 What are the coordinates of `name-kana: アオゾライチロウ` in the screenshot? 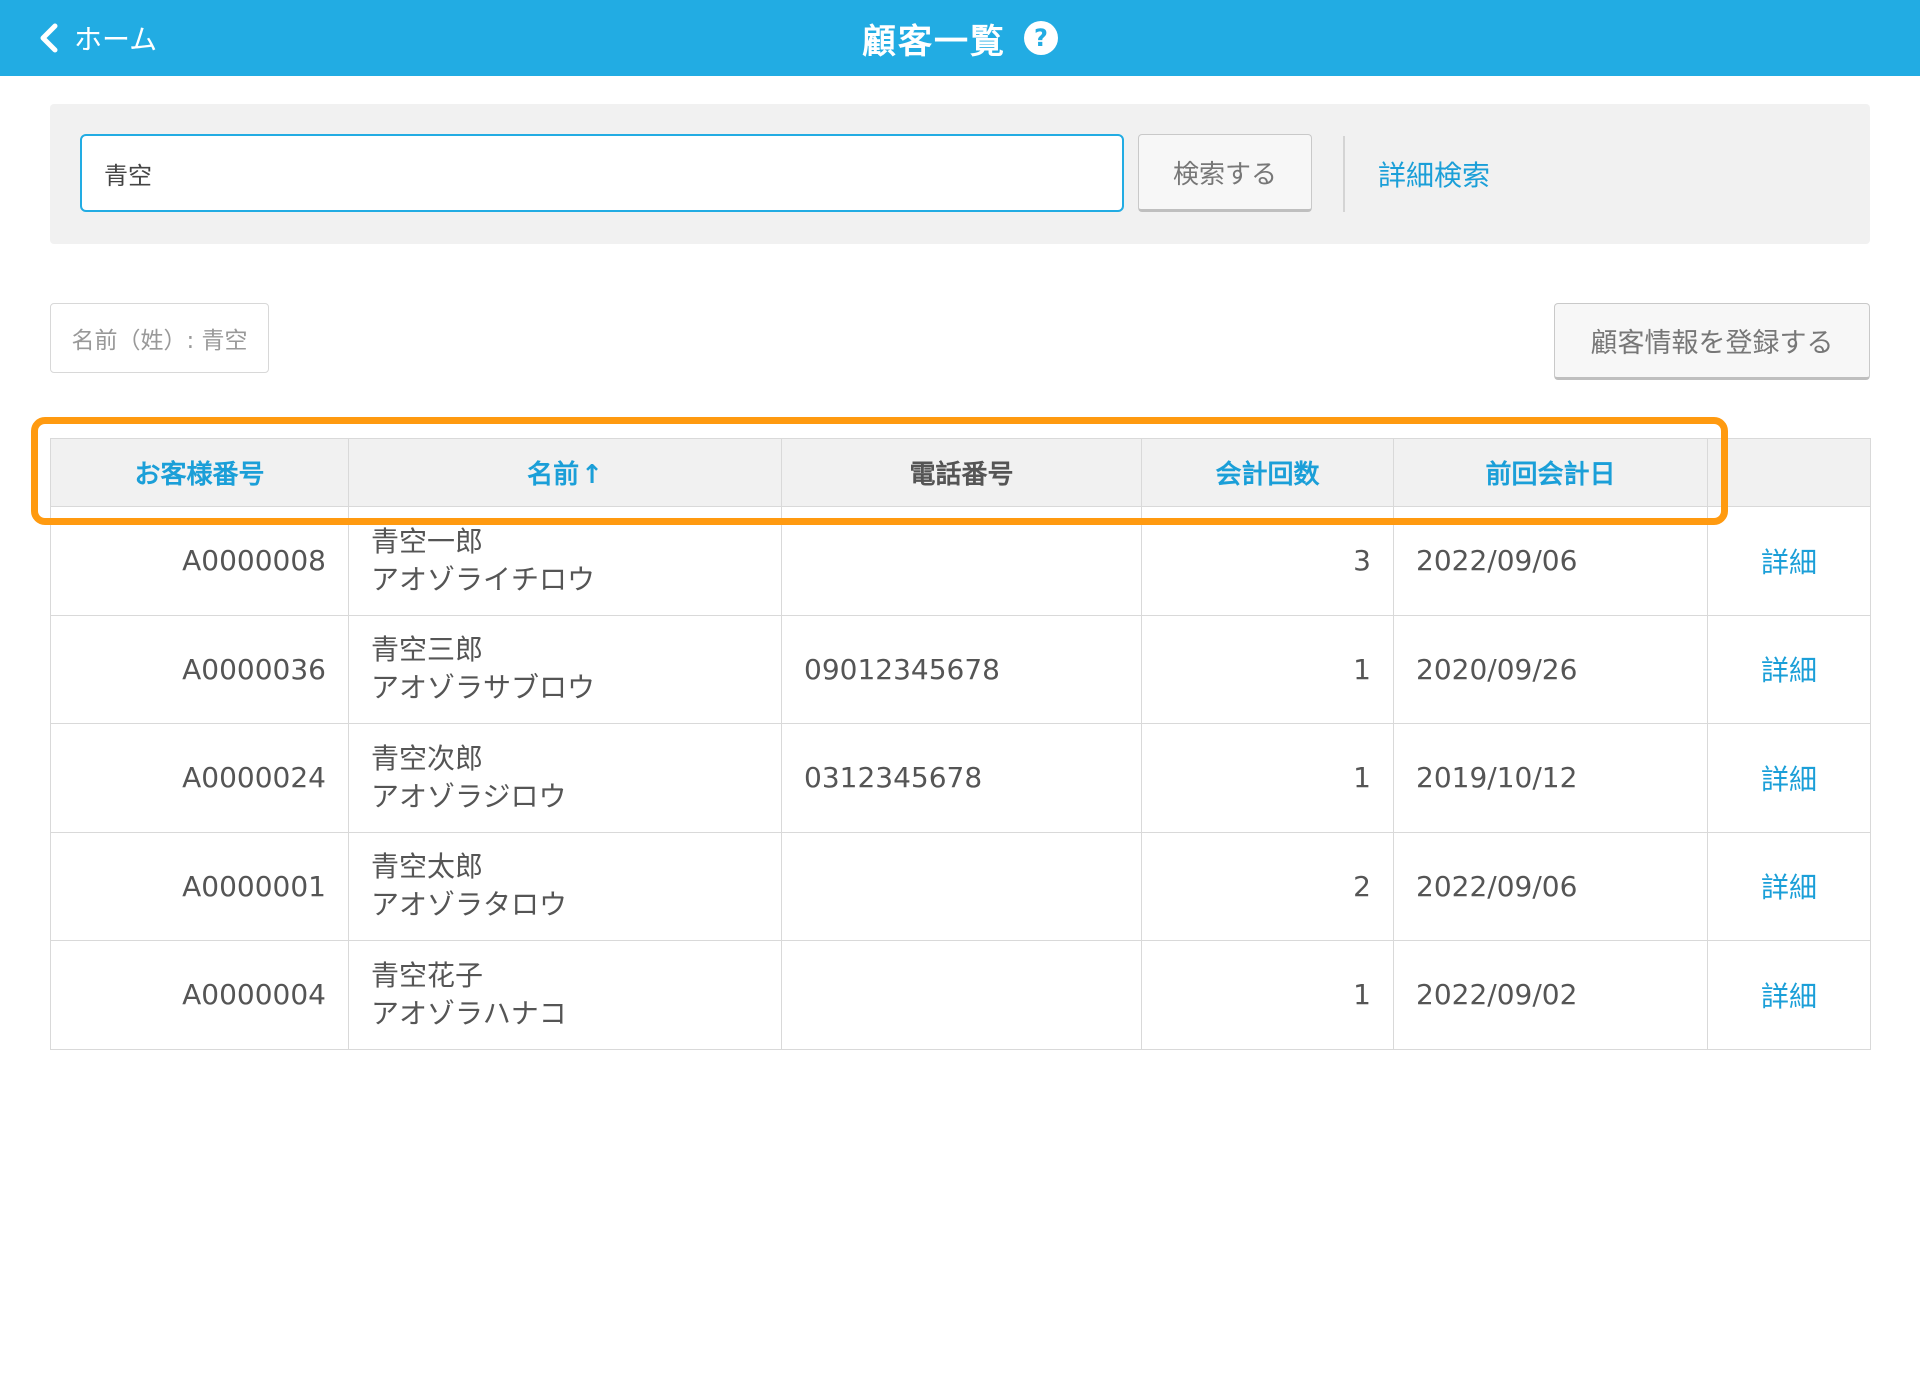 It's located at (483, 579).